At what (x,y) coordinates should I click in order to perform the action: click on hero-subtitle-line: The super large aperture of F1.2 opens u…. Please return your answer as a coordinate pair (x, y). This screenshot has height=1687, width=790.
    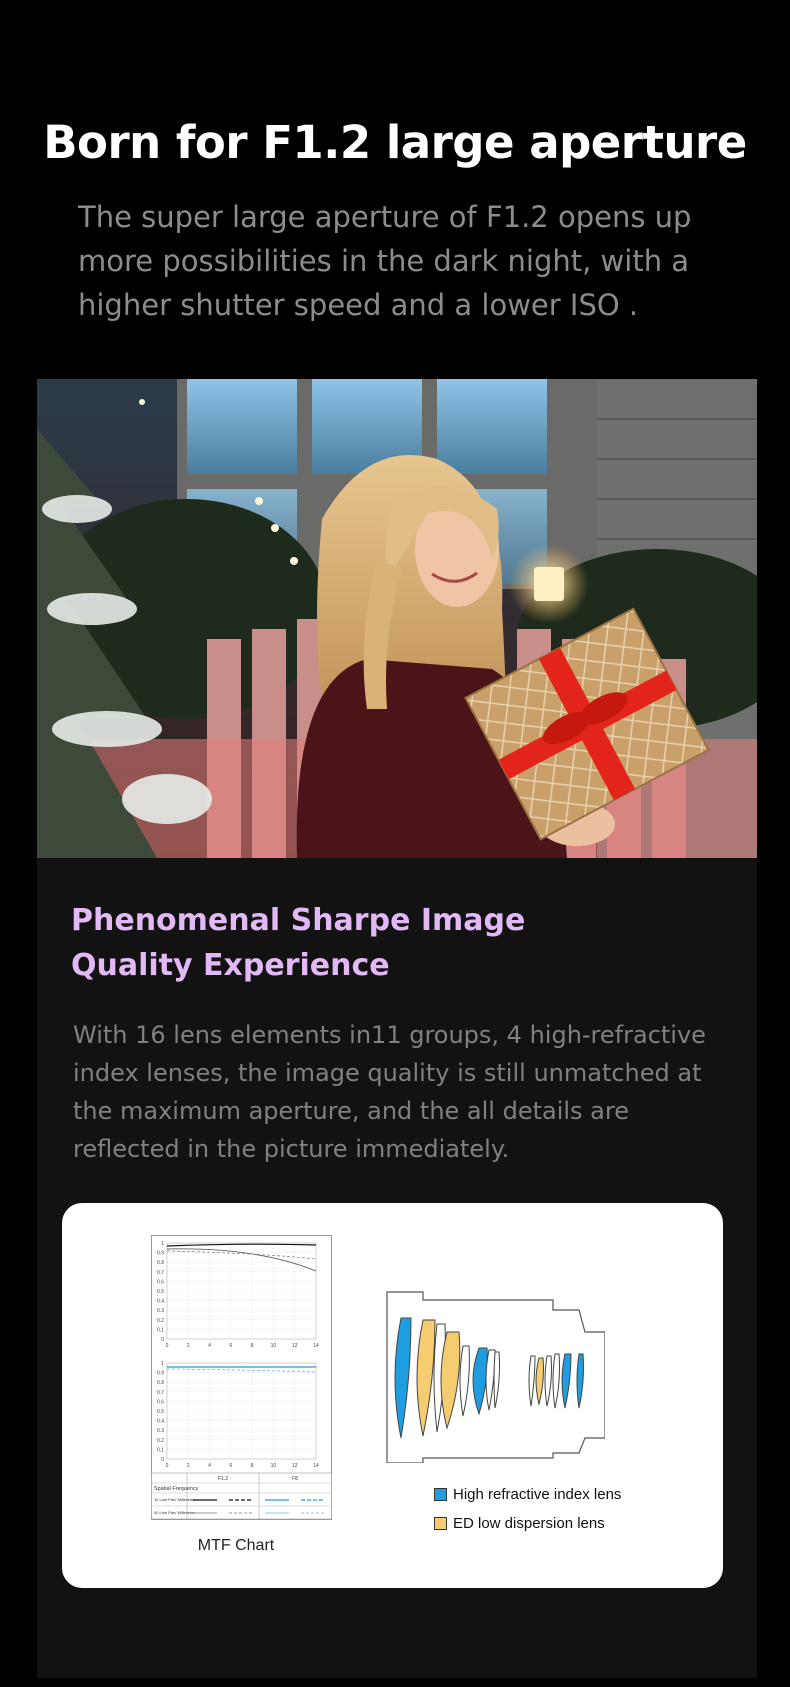
    Looking at the image, I should click on (385, 217).